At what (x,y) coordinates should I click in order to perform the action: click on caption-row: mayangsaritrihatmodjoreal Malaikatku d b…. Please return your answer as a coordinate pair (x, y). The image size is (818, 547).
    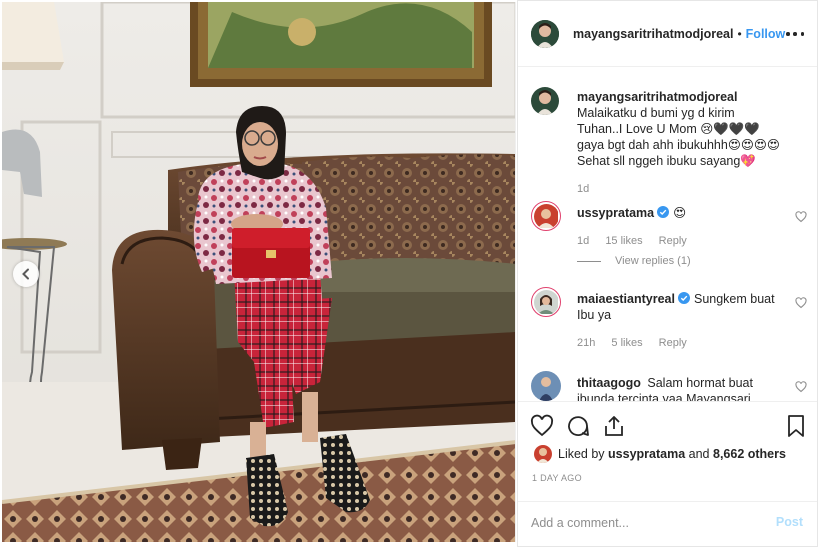
    Looking at the image, I should click on (670, 142).